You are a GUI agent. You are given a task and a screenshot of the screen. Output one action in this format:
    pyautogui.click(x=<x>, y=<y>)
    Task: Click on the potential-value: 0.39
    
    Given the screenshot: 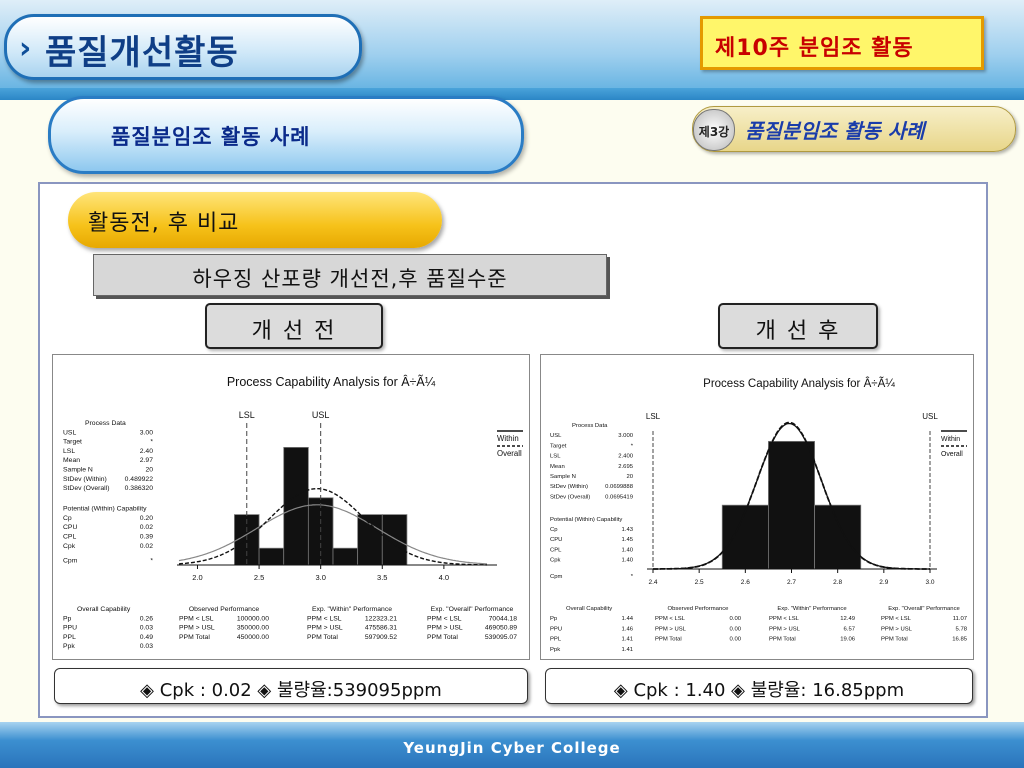 What is the action you would take?
    pyautogui.click(x=146, y=536)
    